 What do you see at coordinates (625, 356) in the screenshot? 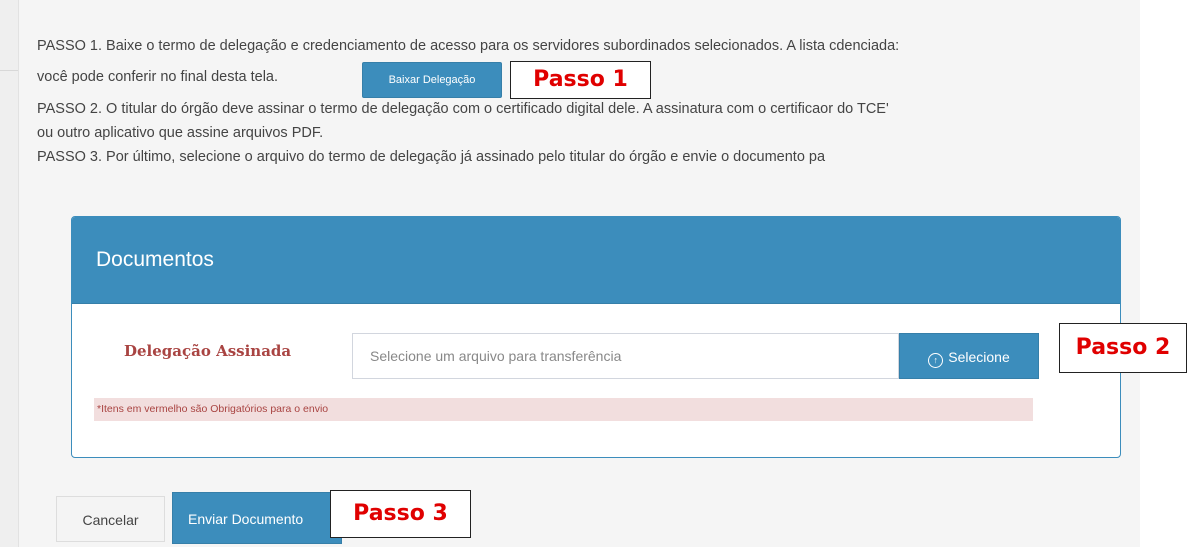
I see `file-input: Selecione um arquivo para transferência` at bounding box center [625, 356].